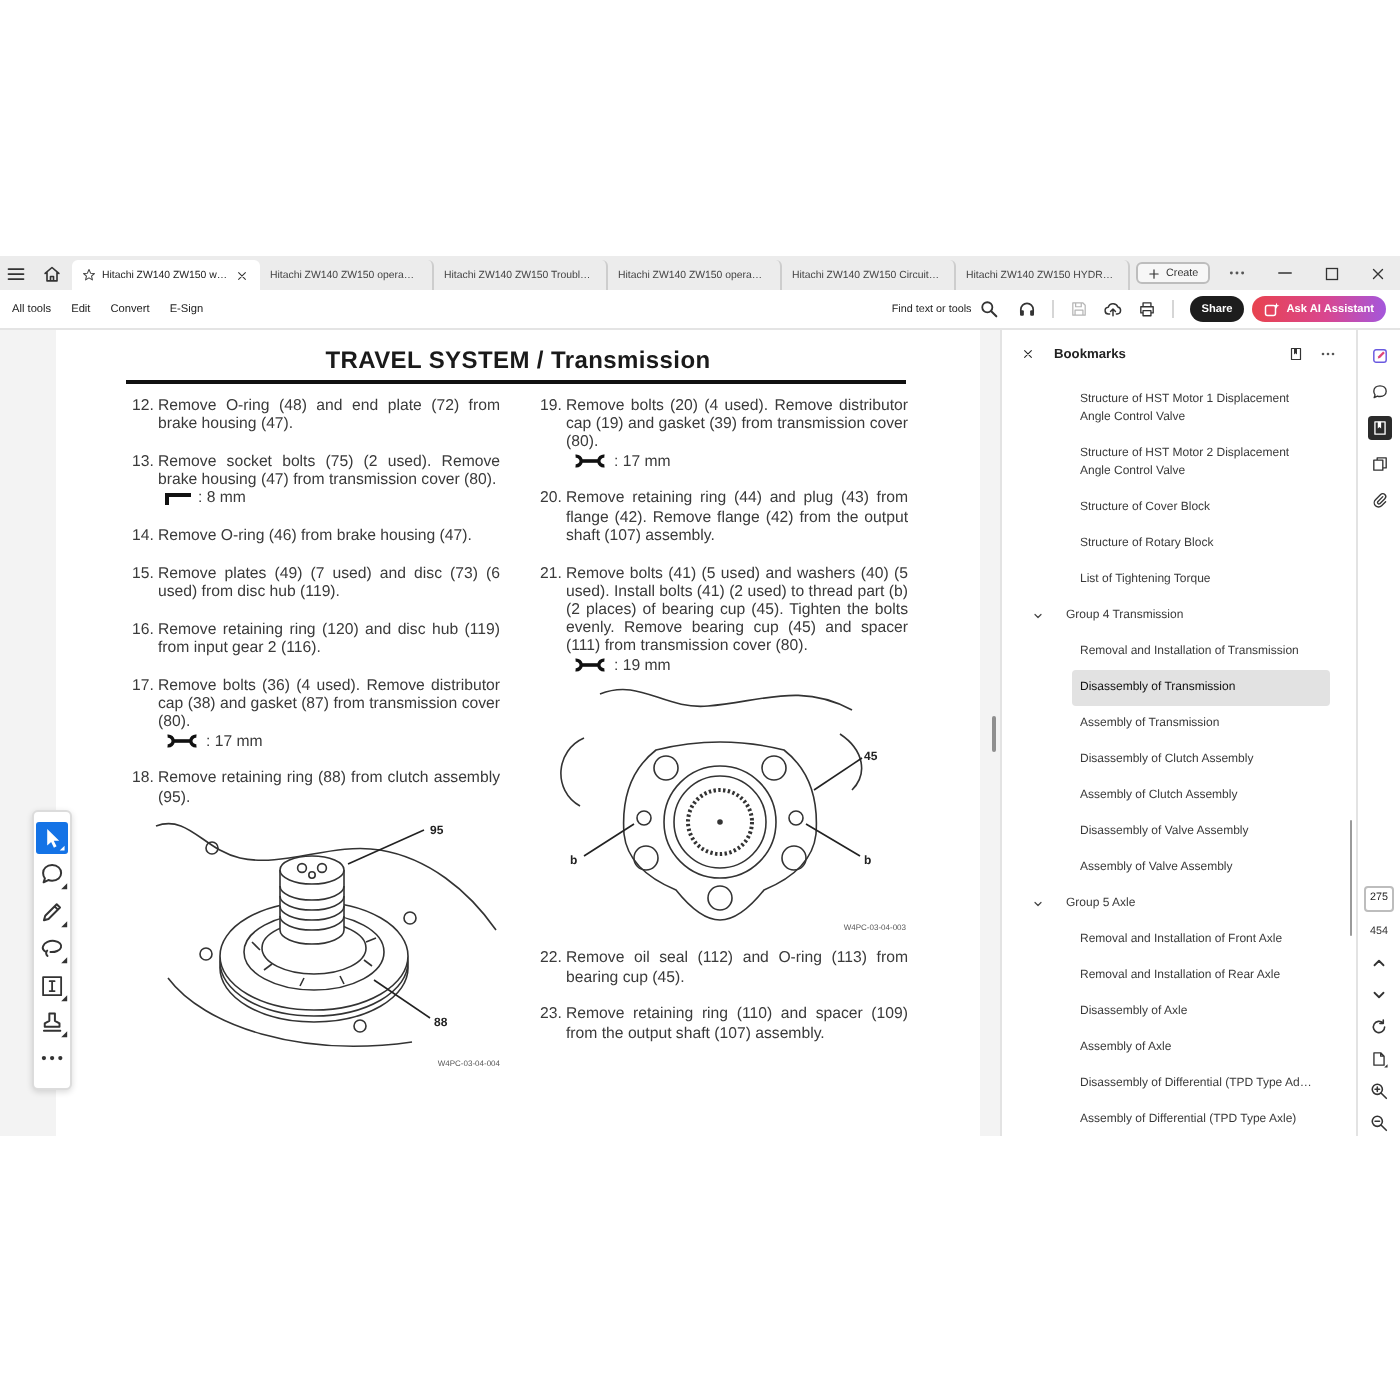 The image size is (1400, 1400). Describe the element at coordinates (1379, 356) in the screenshot. I see `edit-icon` at that location.